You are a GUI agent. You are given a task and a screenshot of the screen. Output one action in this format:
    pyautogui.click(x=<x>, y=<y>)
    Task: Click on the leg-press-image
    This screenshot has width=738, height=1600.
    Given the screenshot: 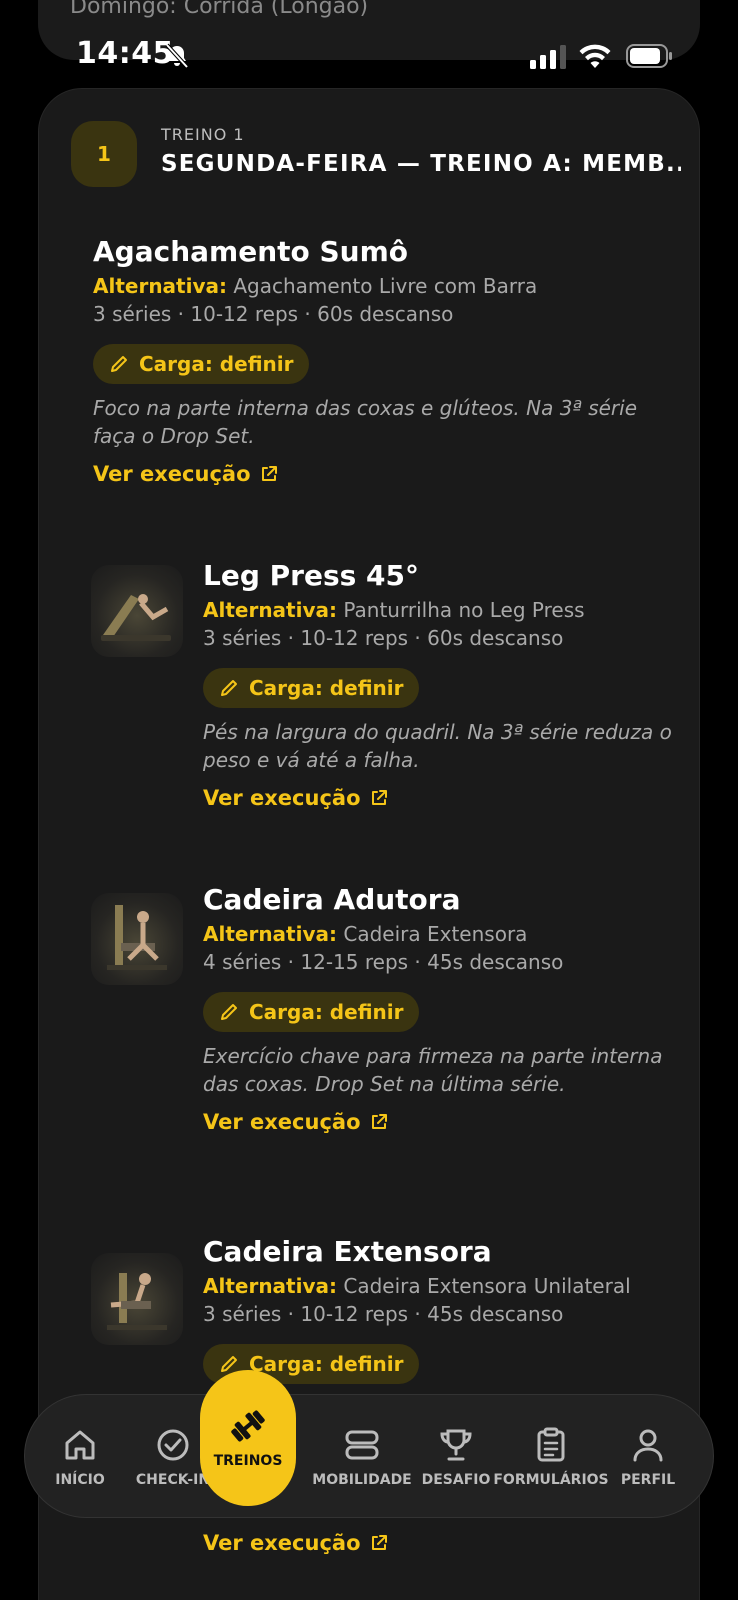 What is the action you would take?
    pyautogui.click(x=136, y=617)
    